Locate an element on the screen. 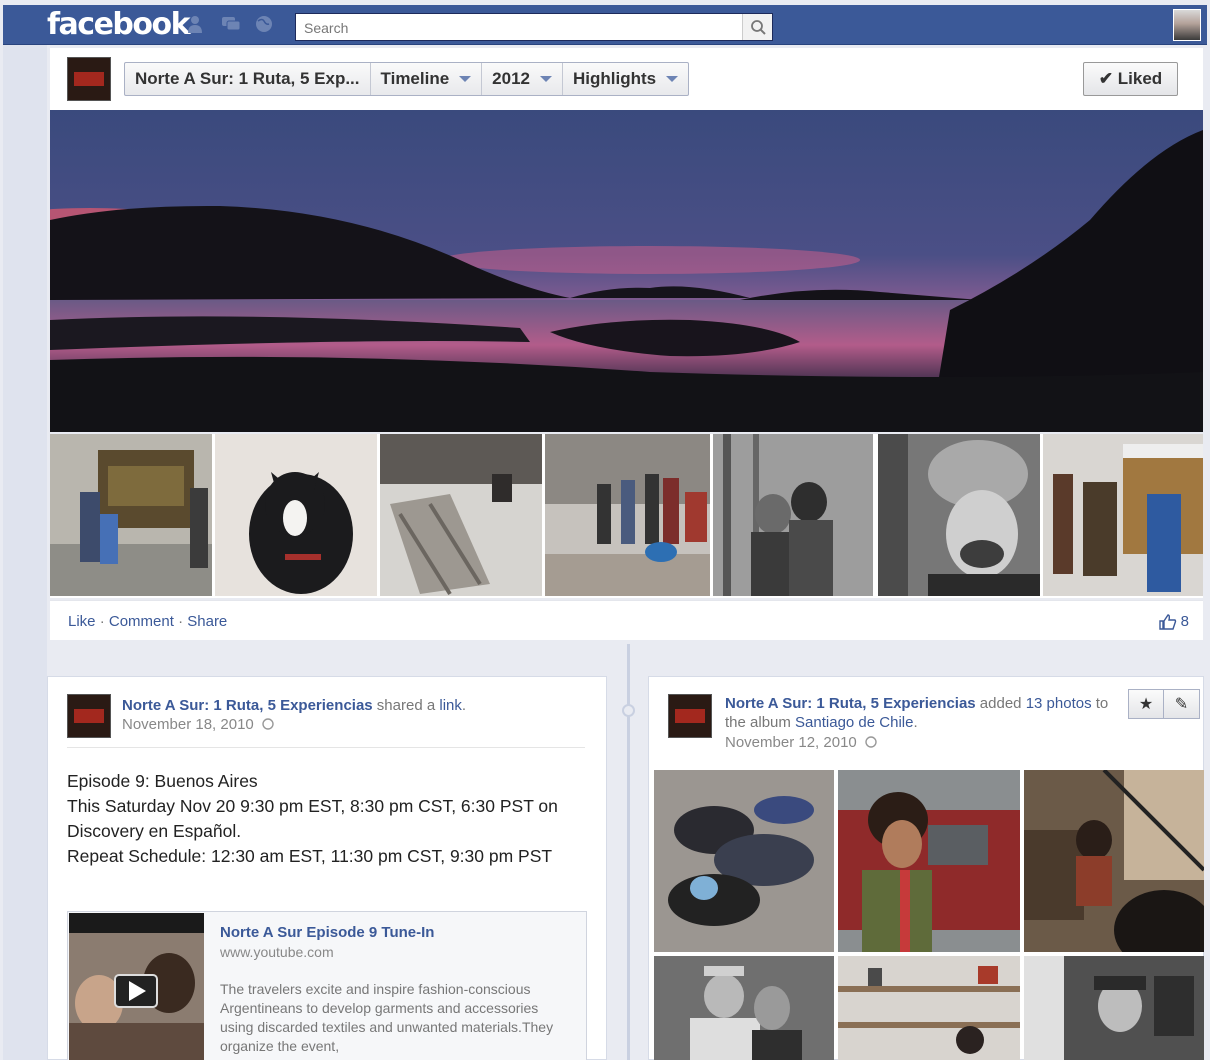 The image size is (1210, 1060). friend-requests-icon is located at coordinates (197, 24).